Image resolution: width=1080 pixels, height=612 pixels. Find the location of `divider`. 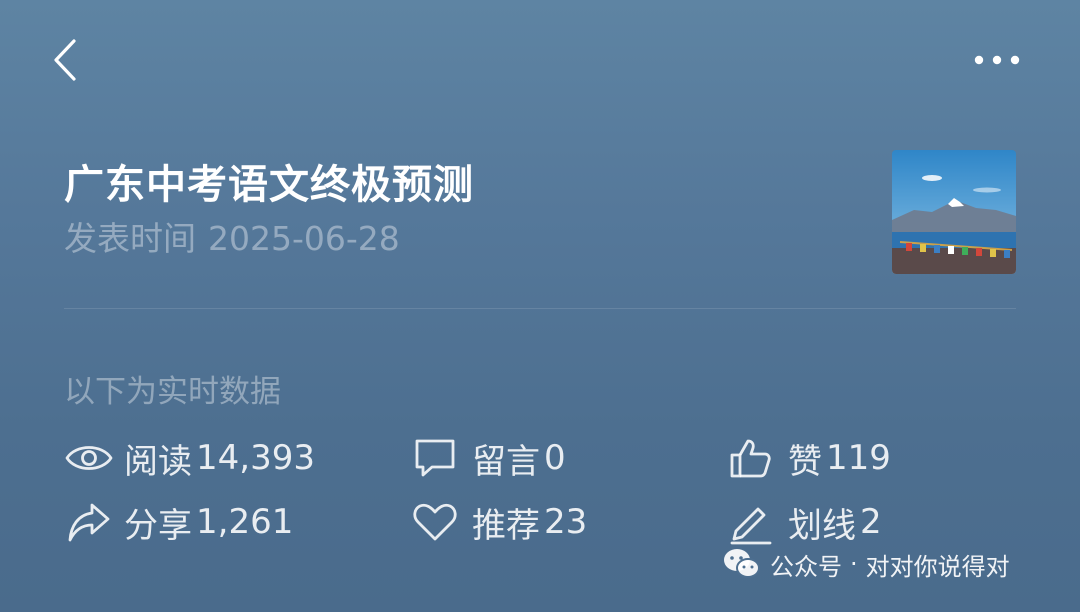

divider is located at coordinates (540, 308).